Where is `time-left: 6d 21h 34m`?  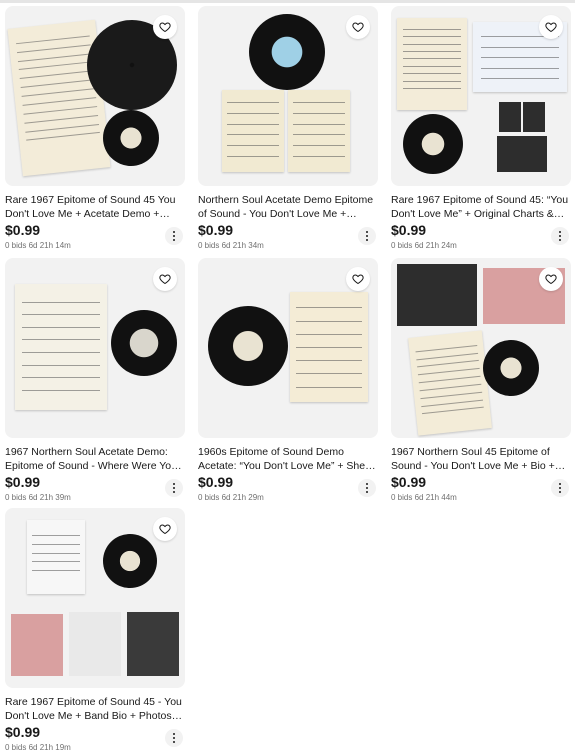 time-left: 6d 21h 34m is located at coordinates (242, 245).